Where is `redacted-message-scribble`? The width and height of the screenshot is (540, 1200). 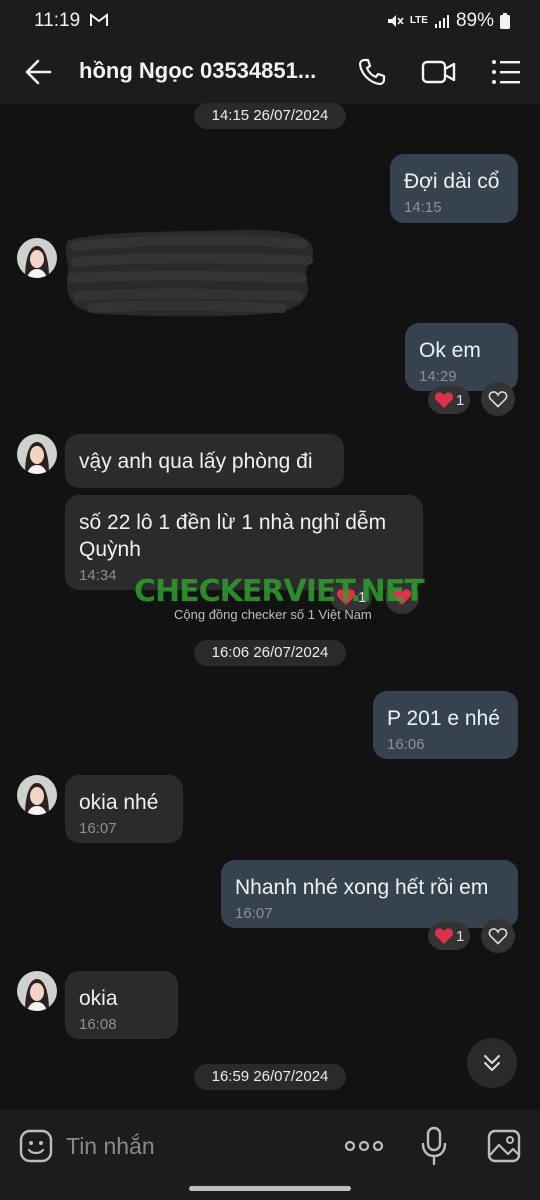 redacted-message-scribble is located at coordinates (189, 273).